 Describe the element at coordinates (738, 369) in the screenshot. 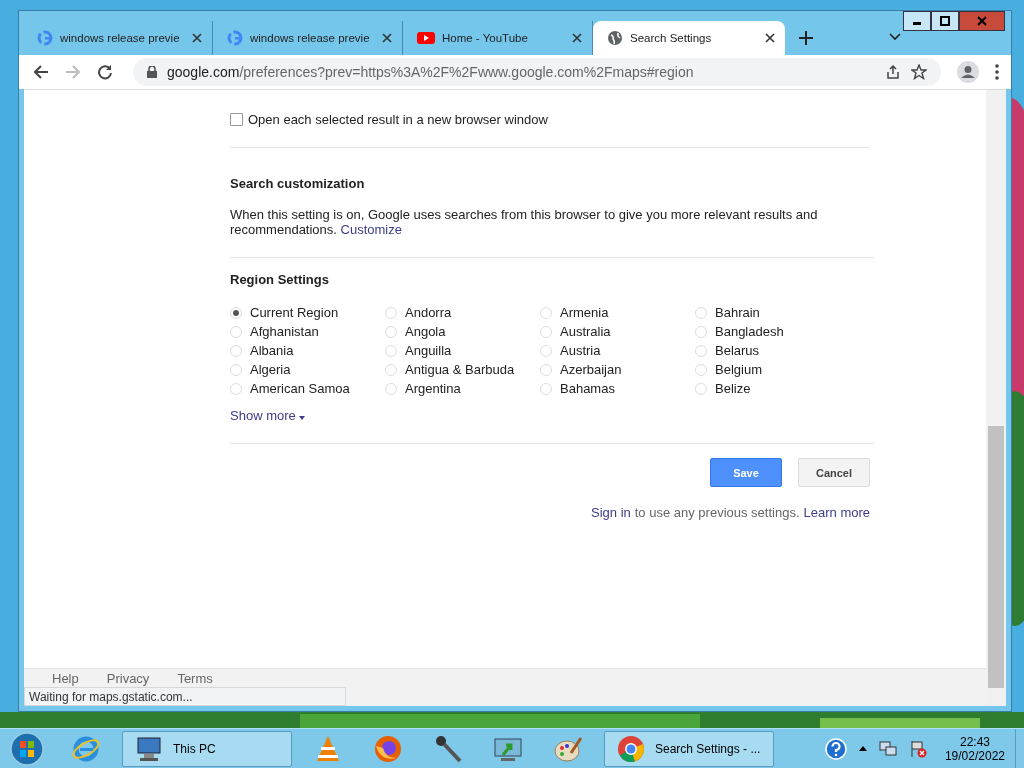

I see `radio-label: Belgium` at that location.